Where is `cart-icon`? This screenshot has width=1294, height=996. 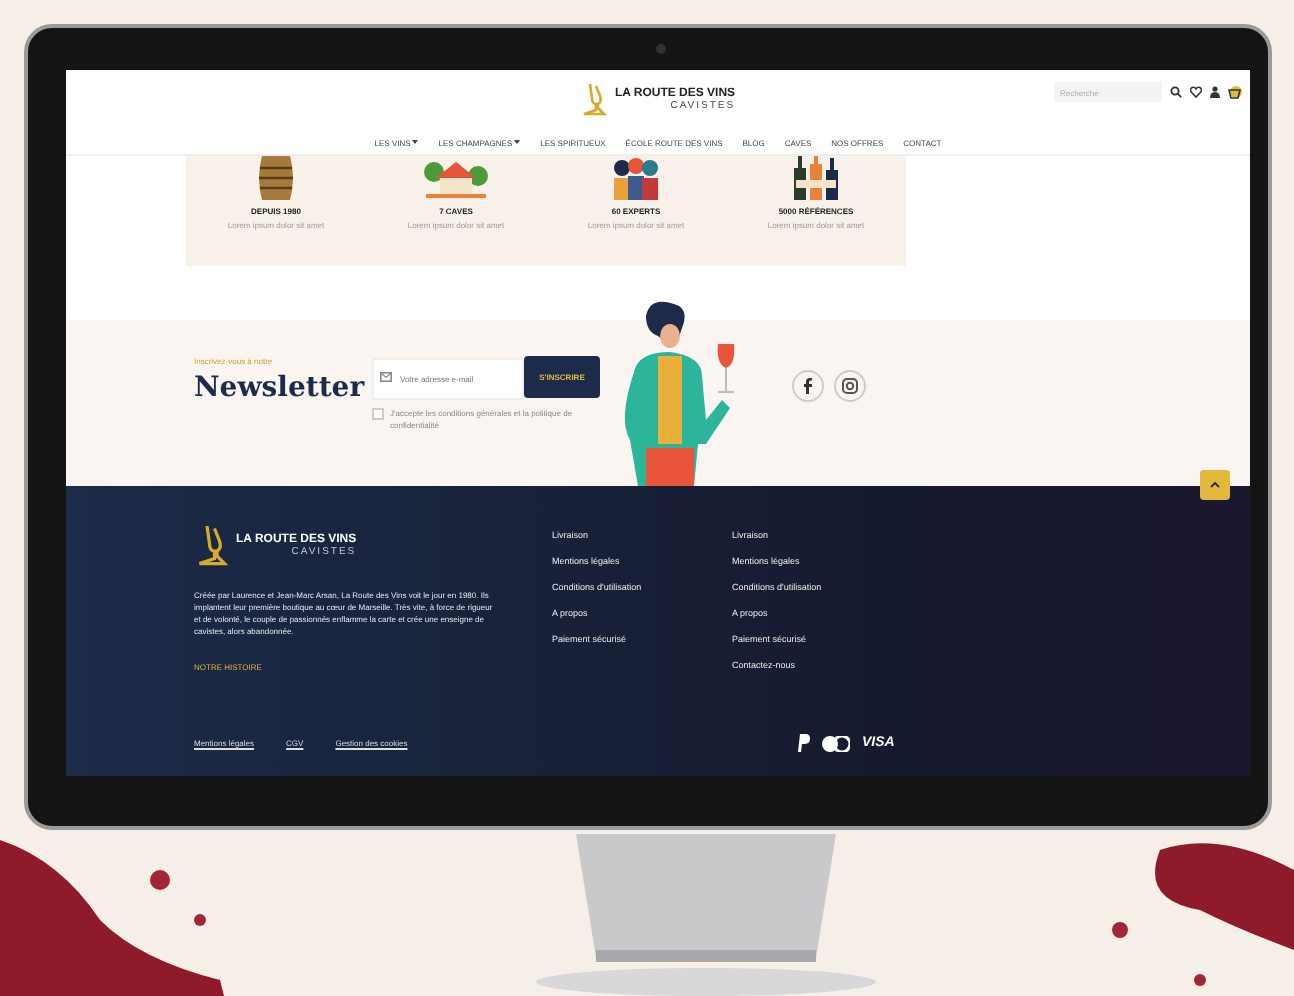
cart-icon is located at coordinates (1235, 92).